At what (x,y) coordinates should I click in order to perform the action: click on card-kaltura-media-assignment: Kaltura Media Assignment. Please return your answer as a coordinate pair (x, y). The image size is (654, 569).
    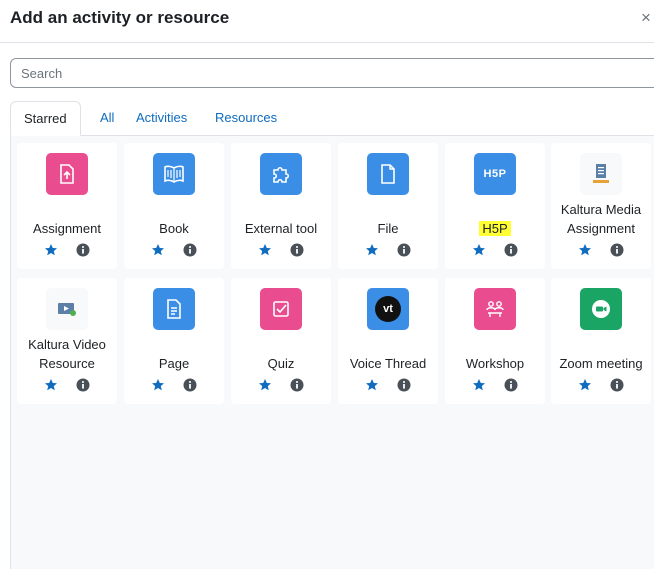
    Looking at the image, I should click on (601, 206).